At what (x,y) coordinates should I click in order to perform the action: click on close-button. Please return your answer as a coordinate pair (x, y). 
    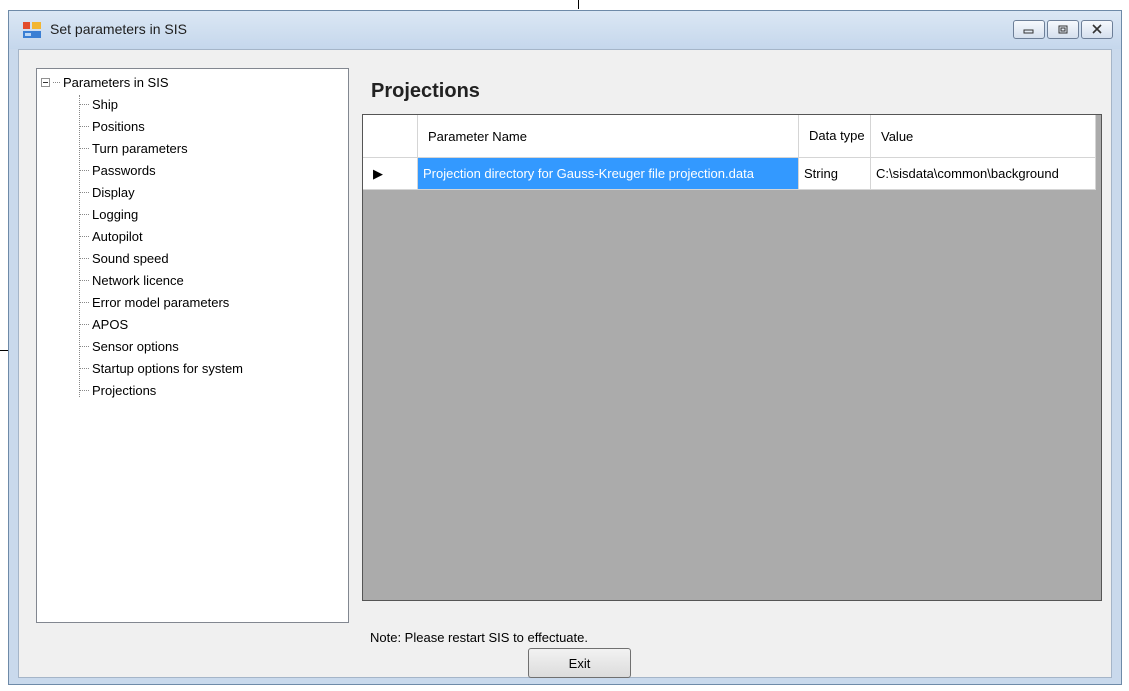
    Looking at the image, I should click on (1097, 29).